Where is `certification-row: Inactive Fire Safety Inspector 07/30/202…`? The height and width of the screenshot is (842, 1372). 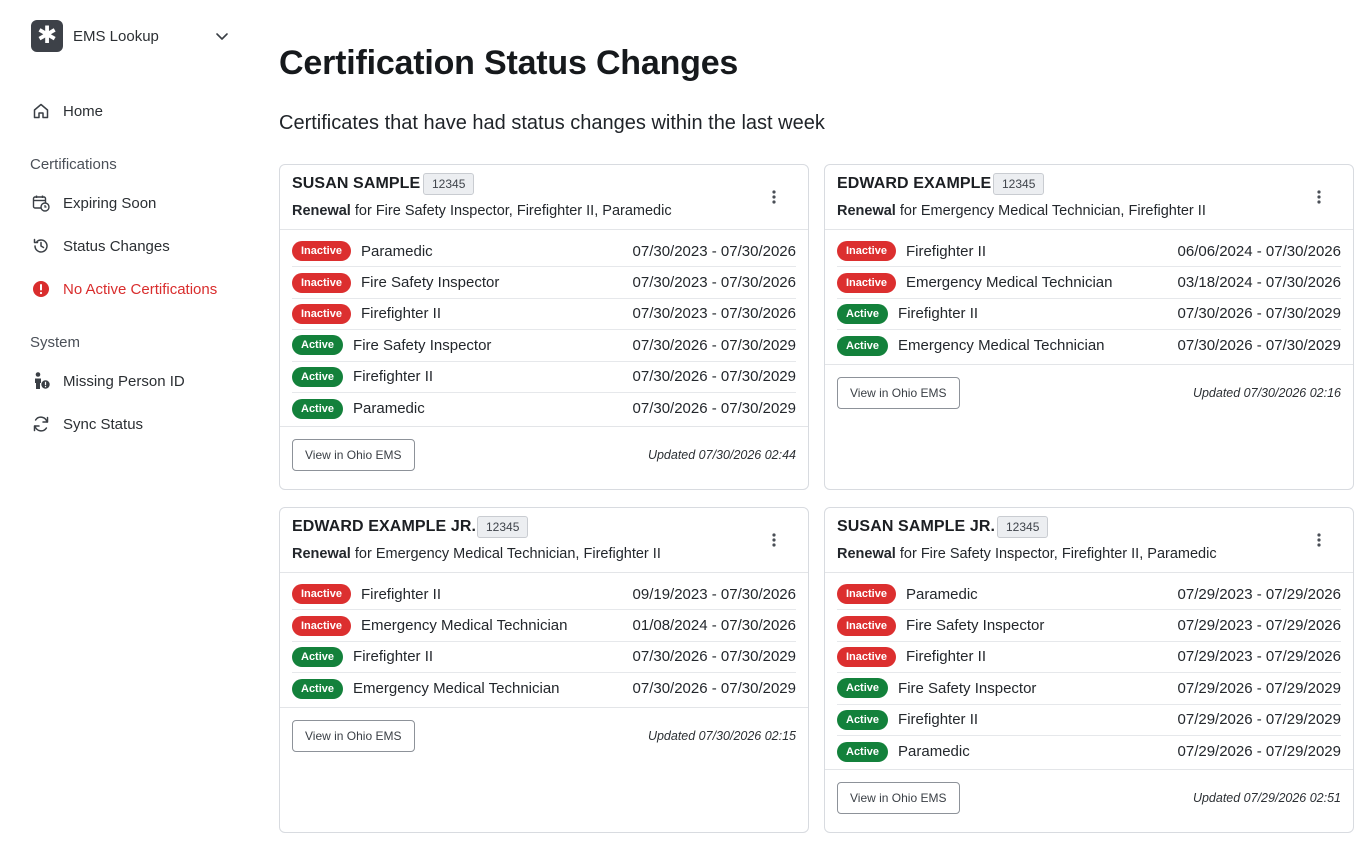 certification-row: Inactive Fire Safety Inspector 07/30/202… is located at coordinates (544, 283).